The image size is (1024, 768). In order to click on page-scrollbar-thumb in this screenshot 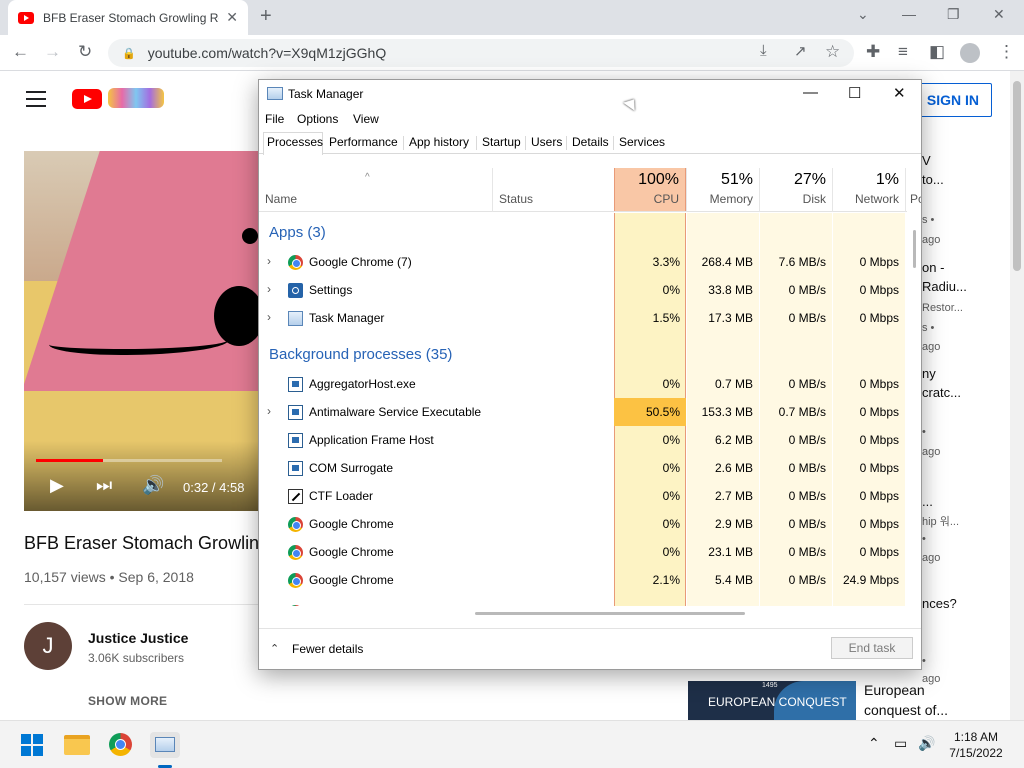, I will do `click(1017, 176)`.